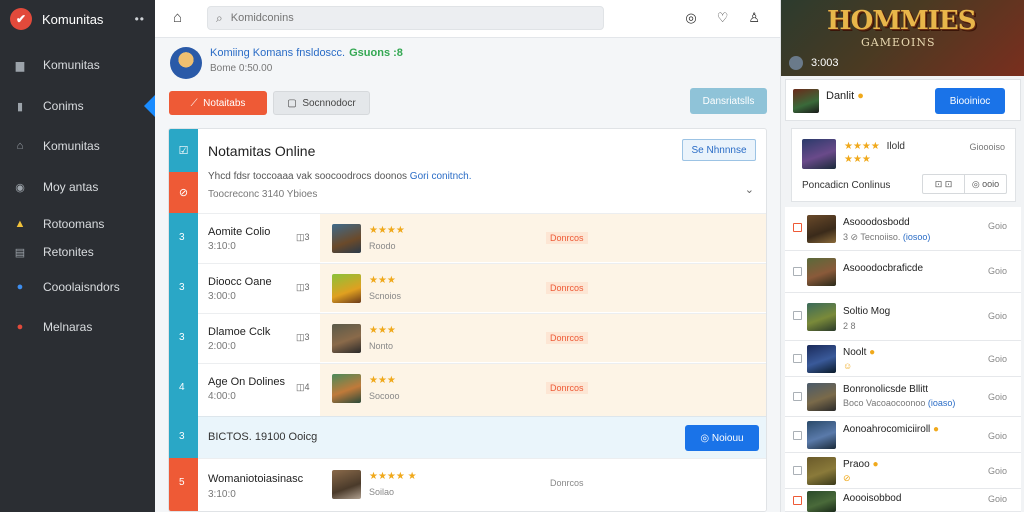 The height and width of the screenshot is (512, 1024). What do you see at coordinates (903, 317) in the screenshot?
I see `list-item: Soltio Mog 2 8 Goio` at bounding box center [903, 317].